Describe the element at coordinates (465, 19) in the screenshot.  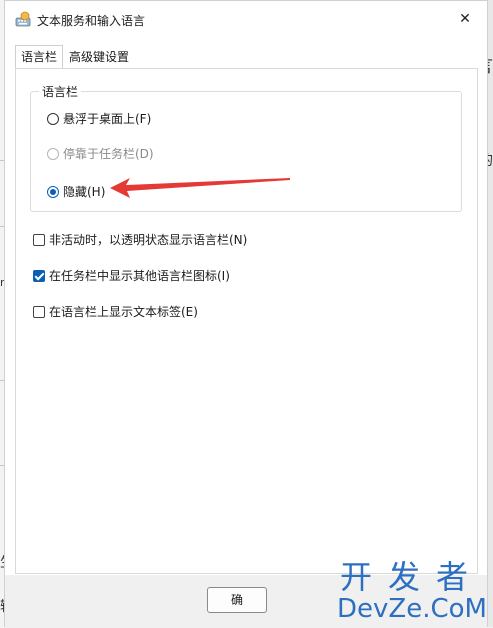
I see `close-button: ✕` at that location.